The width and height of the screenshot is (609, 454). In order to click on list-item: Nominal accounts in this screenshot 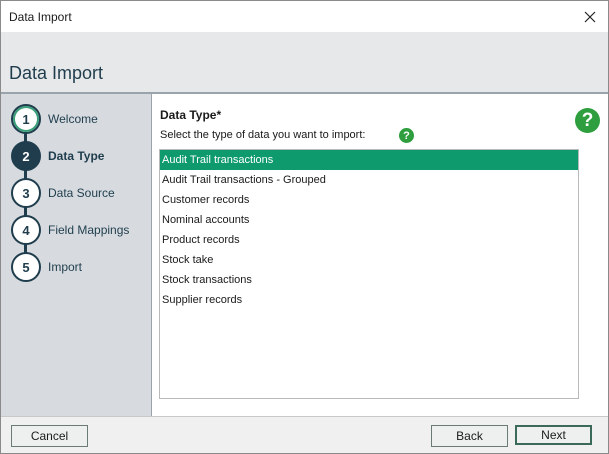, I will do `click(369, 220)`.